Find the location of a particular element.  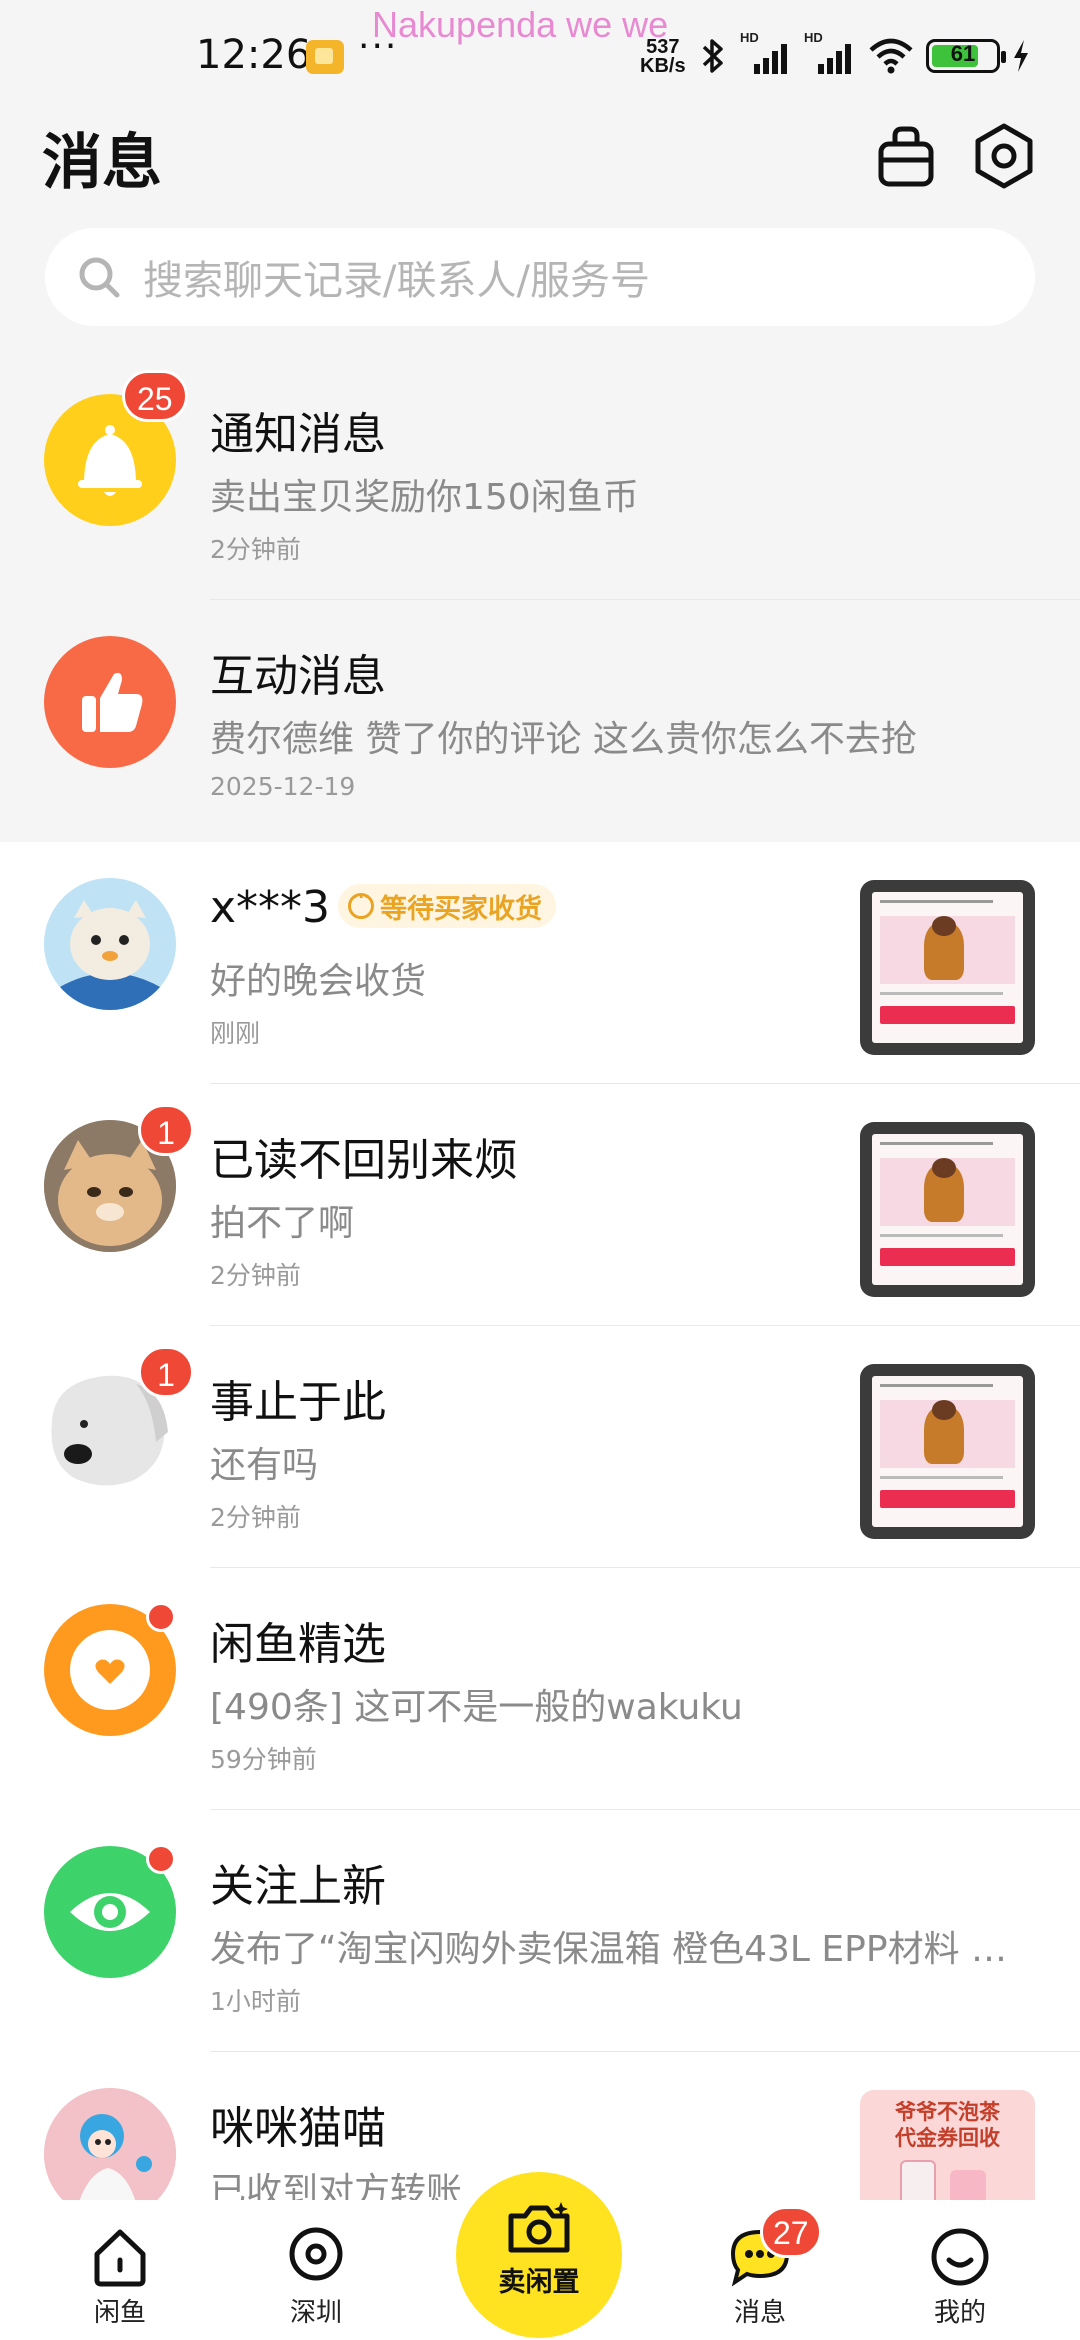

status-icons: HD HD 61 is located at coordinates (864, 54).